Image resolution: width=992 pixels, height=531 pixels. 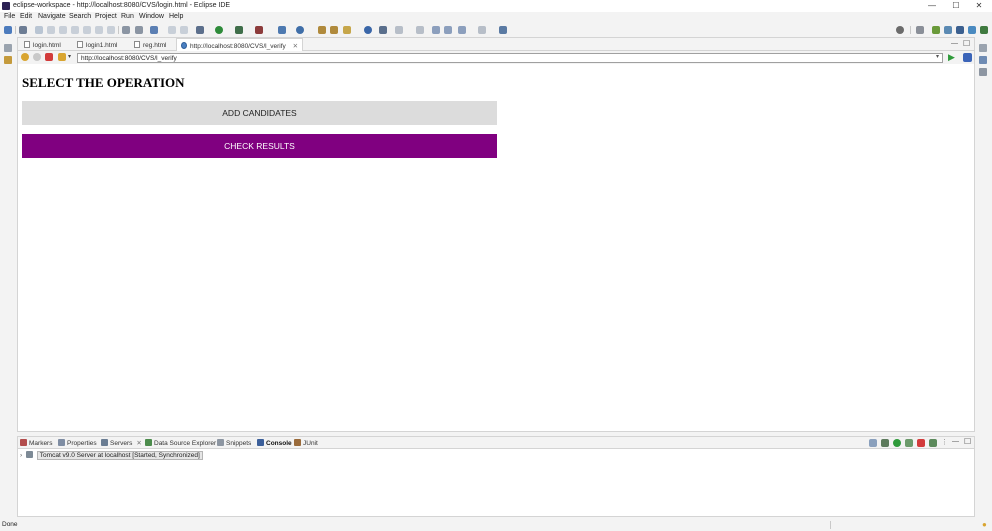 What do you see at coordinates (383, 30) in the screenshot?
I see `annotation-icon` at bounding box center [383, 30].